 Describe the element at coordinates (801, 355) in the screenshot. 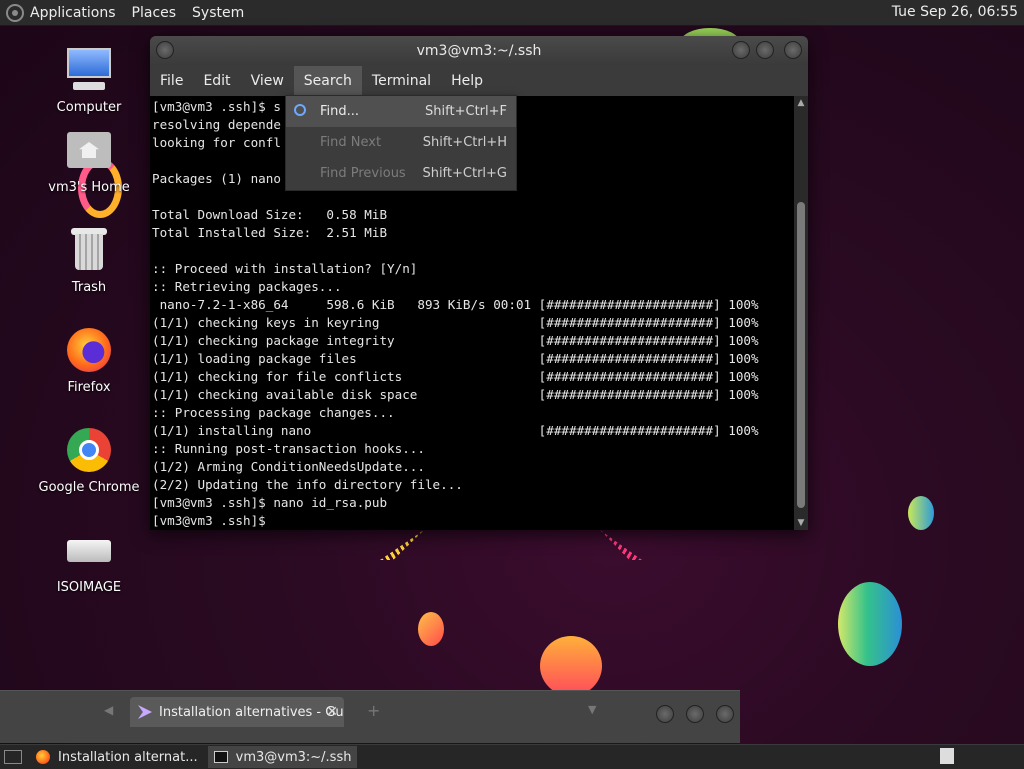

I see `scrollbar-thumb` at that location.